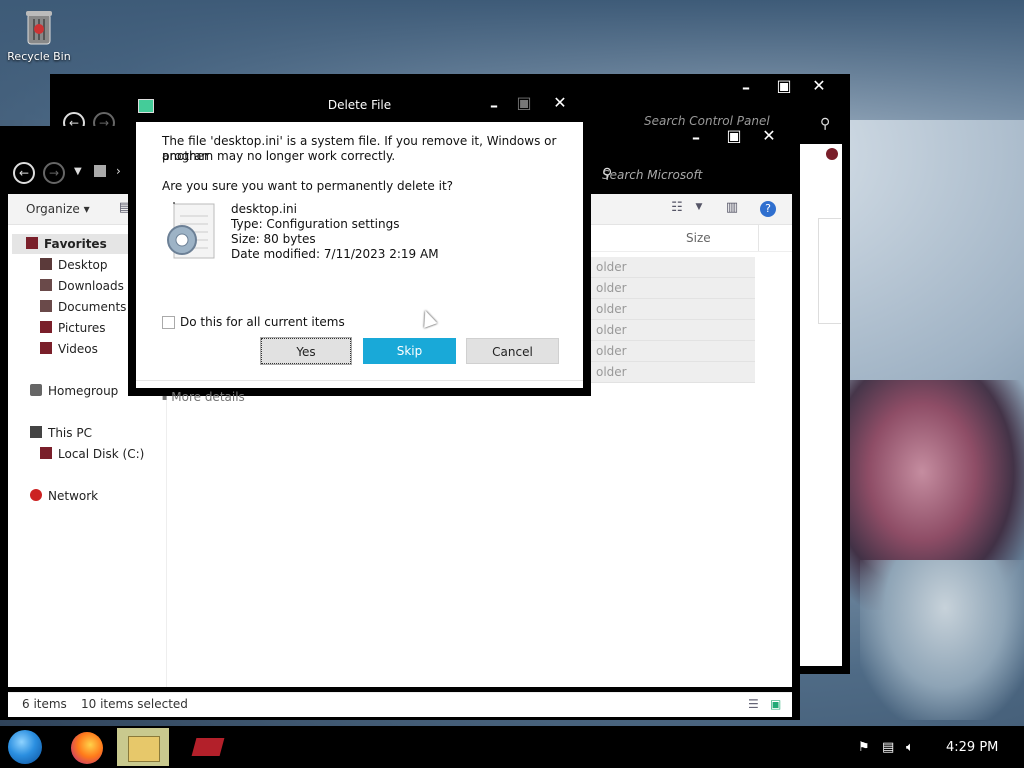  What do you see at coordinates (46, 348) in the screenshot?
I see `videos-icon` at bounding box center [46, 348].